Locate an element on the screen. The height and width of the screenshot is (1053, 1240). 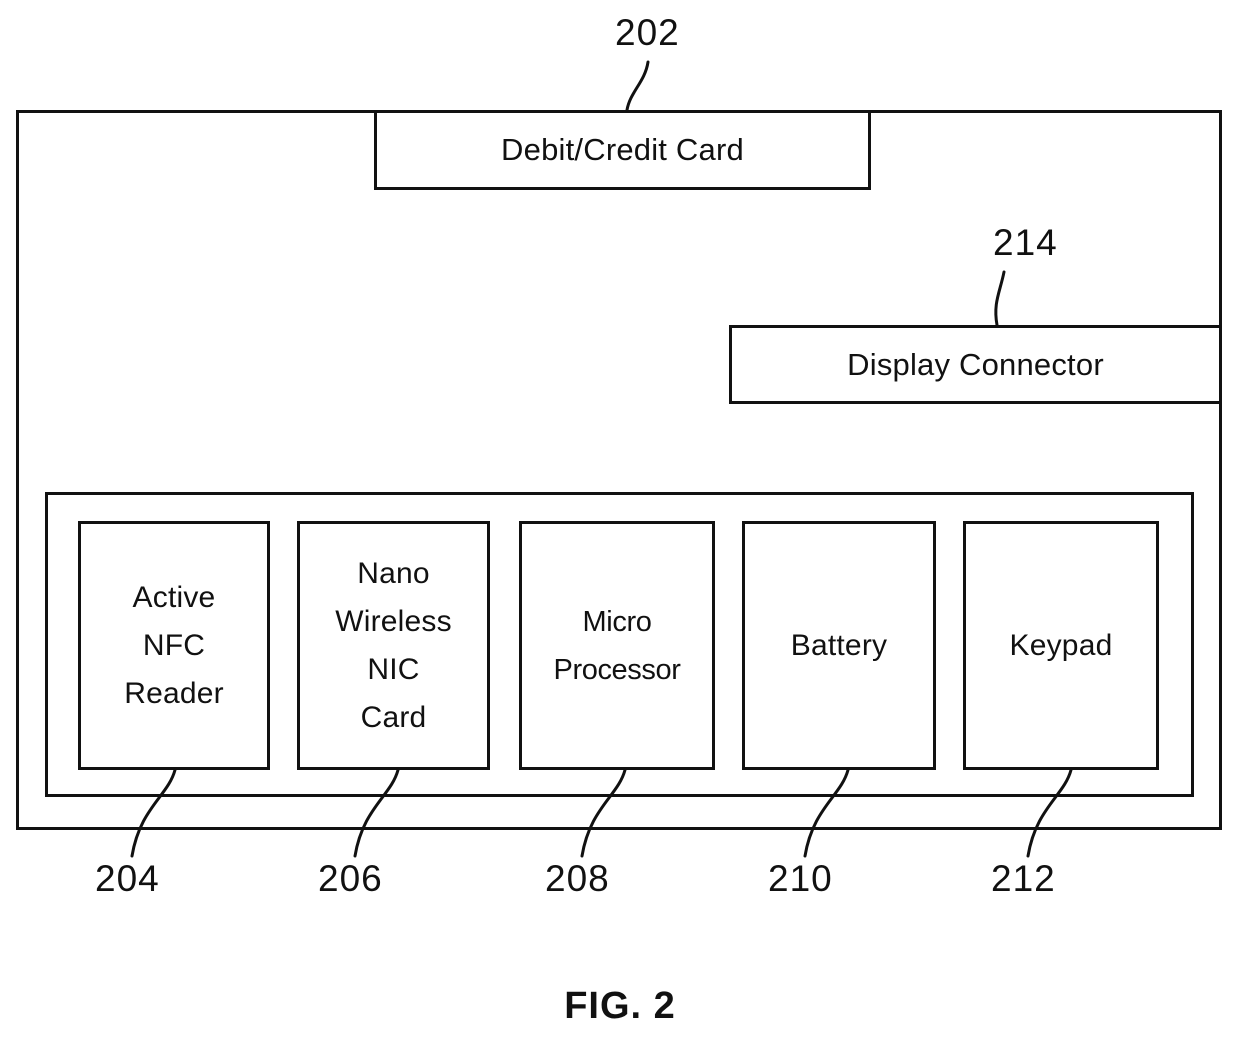
reference-numeral-214: 214 is located at coordinates (1025, 242).